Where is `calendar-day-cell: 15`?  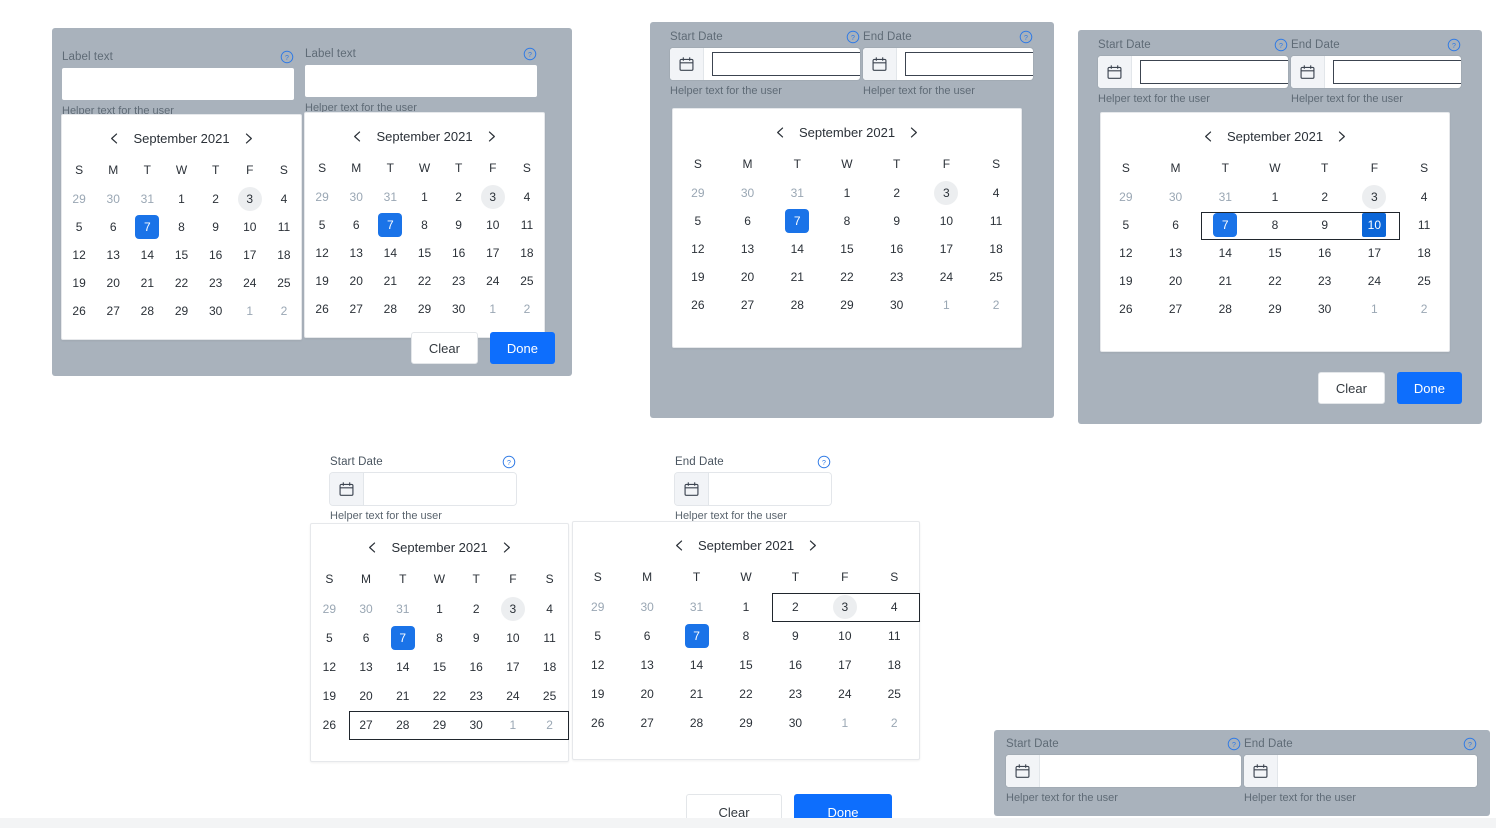 calendar-day-cell: 15 is located at coordinates (424, 253).